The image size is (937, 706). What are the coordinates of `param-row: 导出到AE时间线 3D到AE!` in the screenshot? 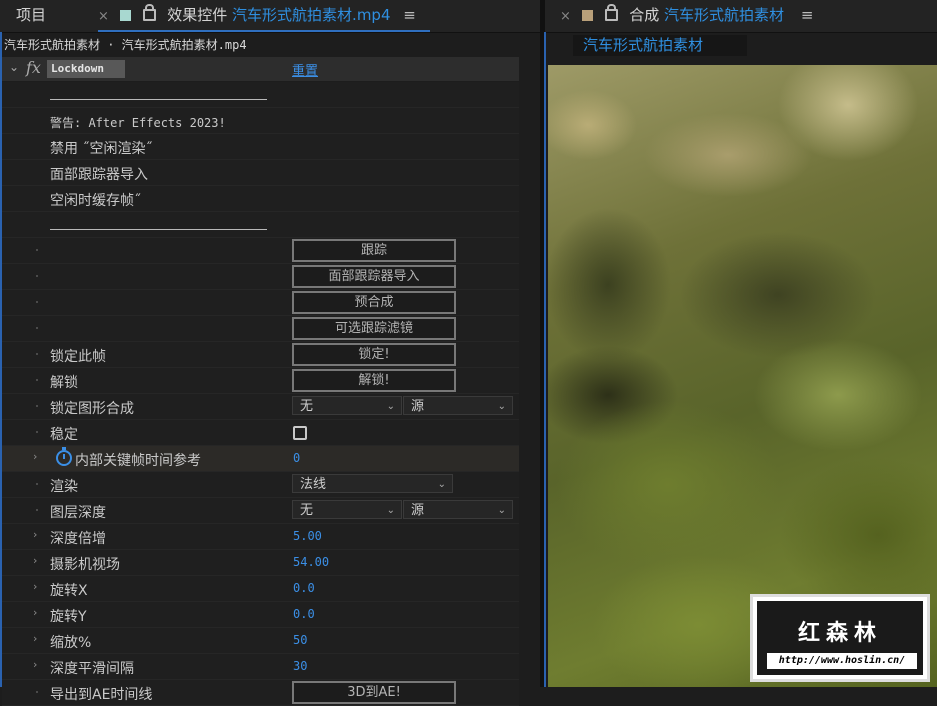 It's located at (260, 693).